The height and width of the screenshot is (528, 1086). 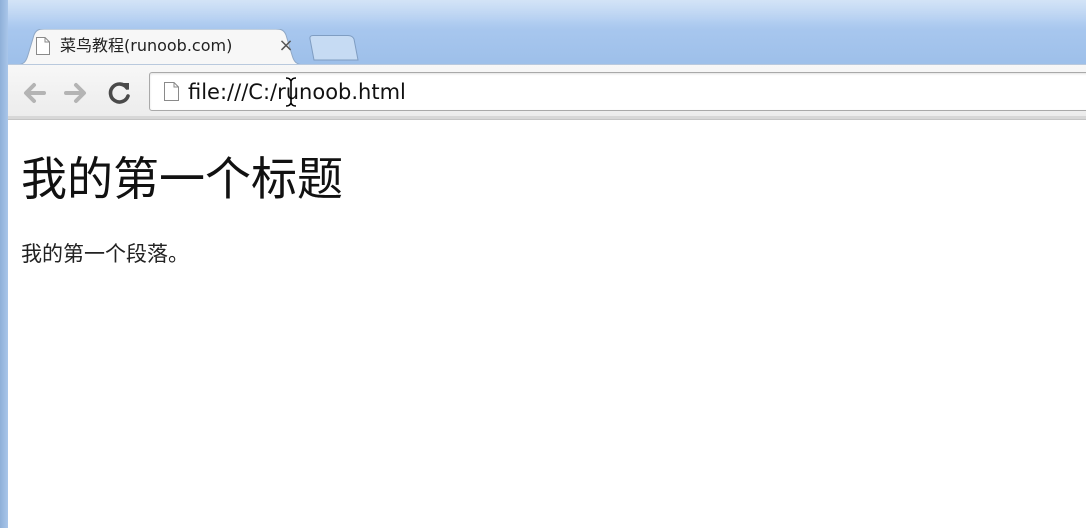 I want to click on reload-button, so click(x=120, y=93).